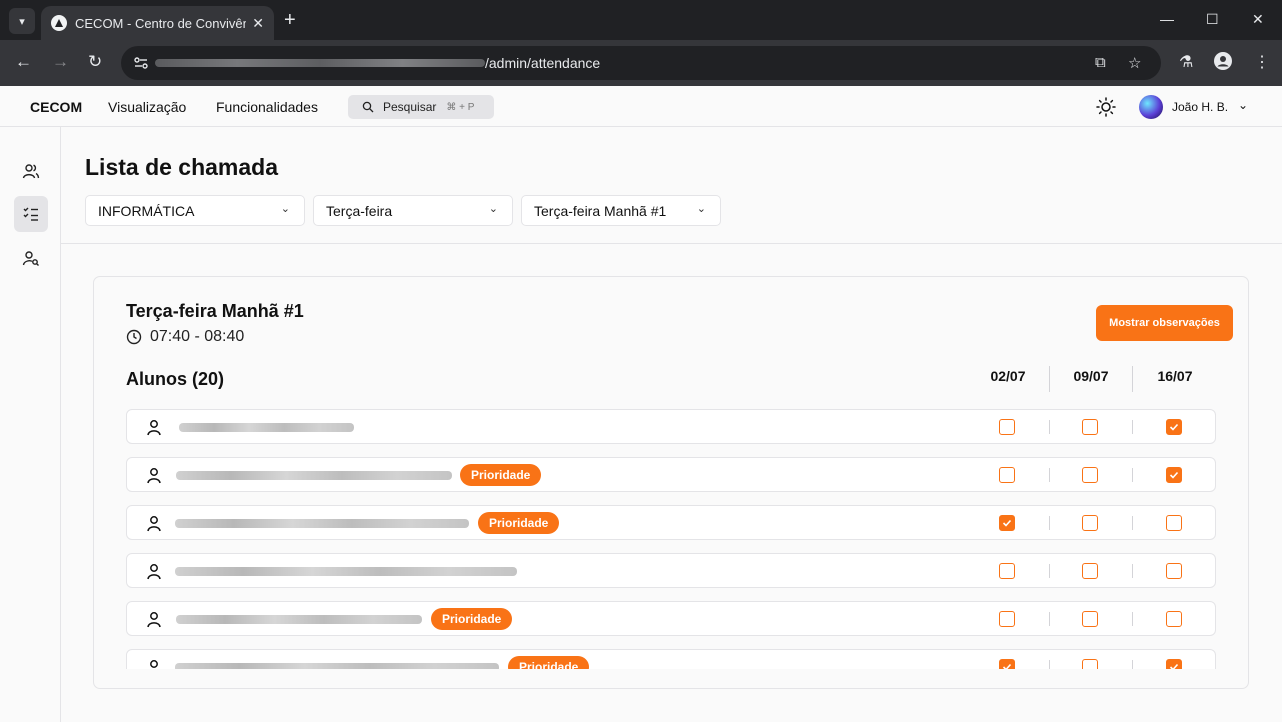 The height and width of the screenshot is (722, 1282). What do you see at coordinates (215, 311) in the screenshot?
I see `class-title: Terça-feira Manhã #1` at bounding box center [215, 311].